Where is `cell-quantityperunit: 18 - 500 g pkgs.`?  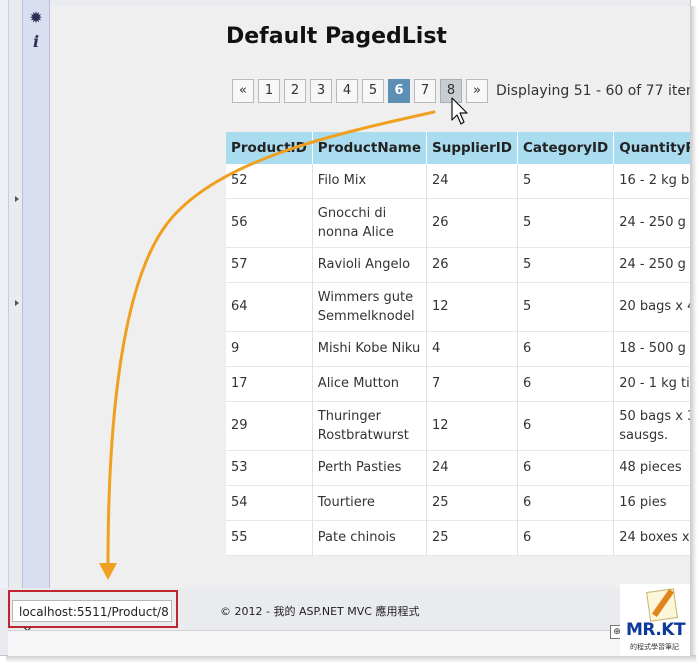
cell-quantityperunit: 18 - 500 g pkgs. is located at coordinates (651, 349).